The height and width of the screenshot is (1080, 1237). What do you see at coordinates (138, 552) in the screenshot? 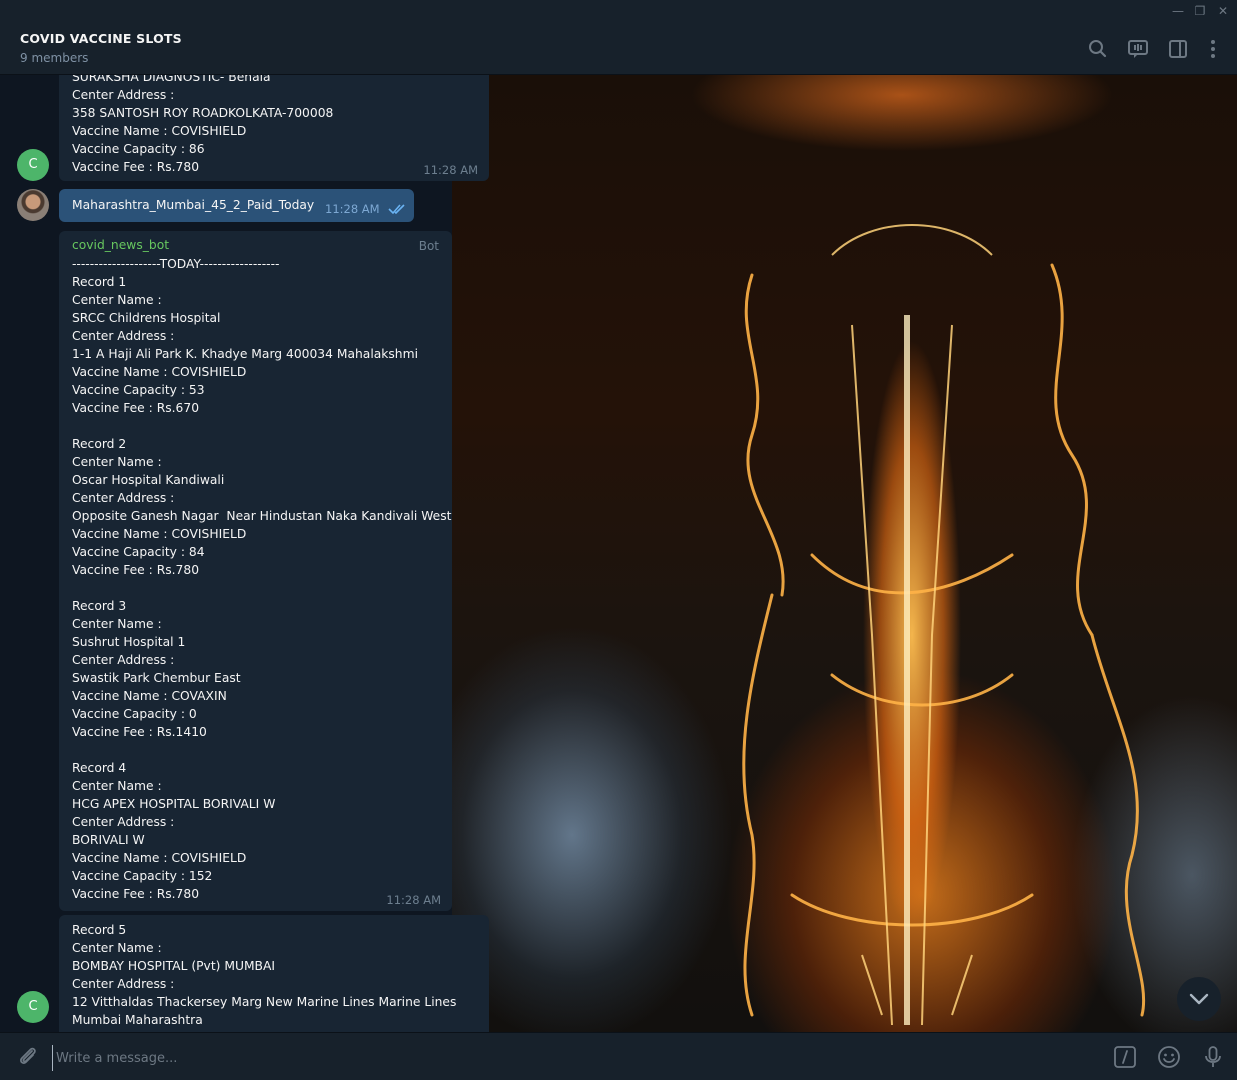
I see `message-line: Vaccine Capacity : 84` at bounding box center [138, 552].